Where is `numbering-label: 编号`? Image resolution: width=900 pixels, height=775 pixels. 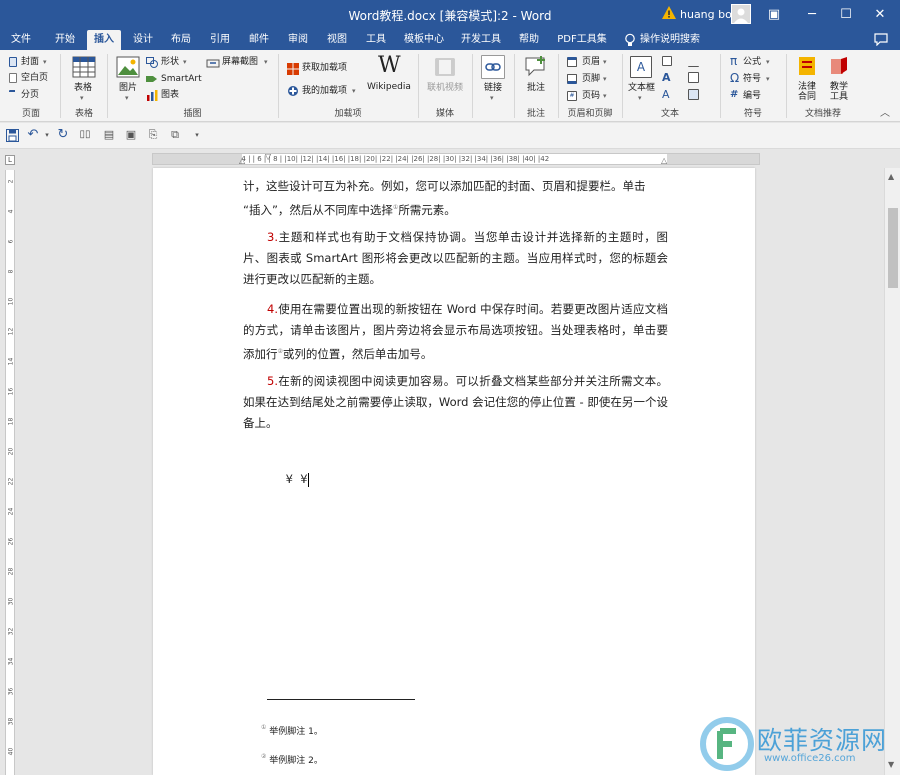 numbering-label: 编号 is located at coordinates (752, 96).